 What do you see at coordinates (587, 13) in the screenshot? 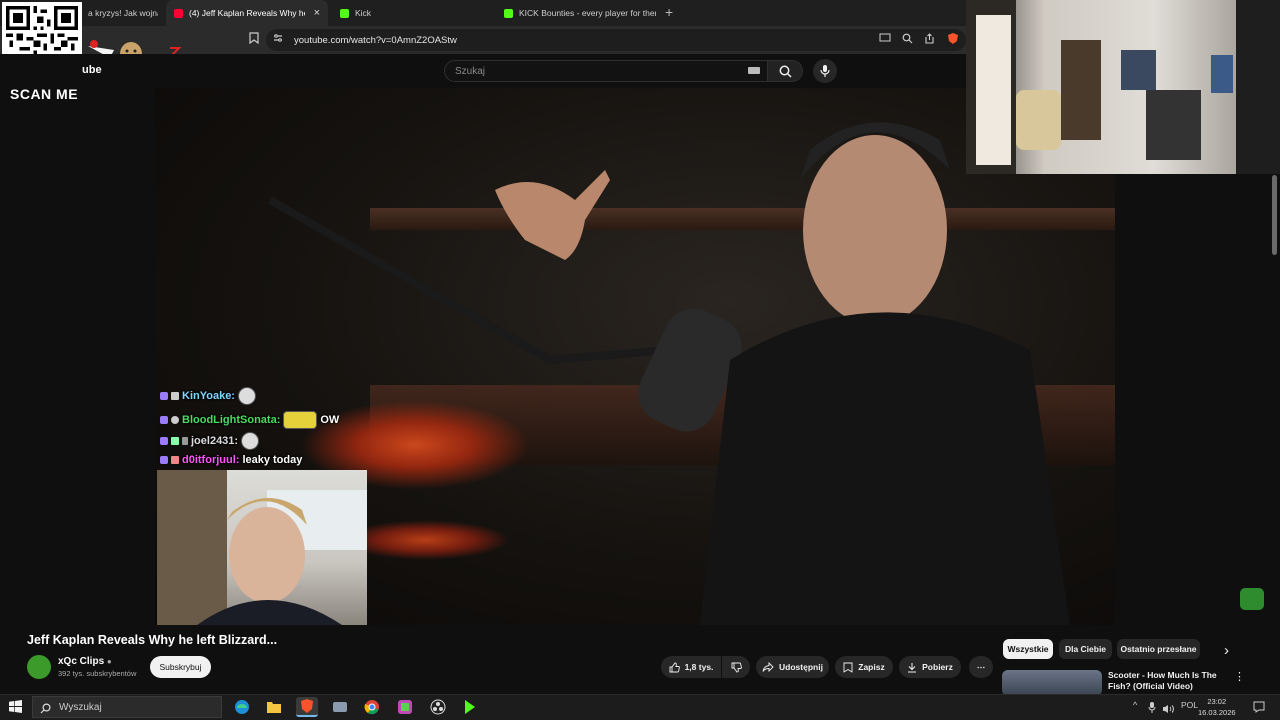
I see `tab-label: KICK Bounties - every player for them` at bounding box center [587, 13].